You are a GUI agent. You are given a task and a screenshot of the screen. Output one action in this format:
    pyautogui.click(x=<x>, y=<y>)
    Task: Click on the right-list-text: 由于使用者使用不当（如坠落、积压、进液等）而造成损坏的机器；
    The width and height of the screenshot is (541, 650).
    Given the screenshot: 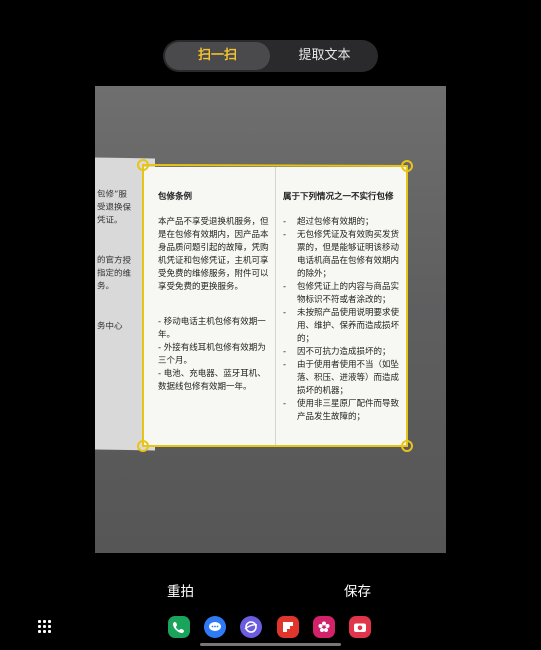 What is the action you would take?
    pyautogui.click(x=348, y=378)
    